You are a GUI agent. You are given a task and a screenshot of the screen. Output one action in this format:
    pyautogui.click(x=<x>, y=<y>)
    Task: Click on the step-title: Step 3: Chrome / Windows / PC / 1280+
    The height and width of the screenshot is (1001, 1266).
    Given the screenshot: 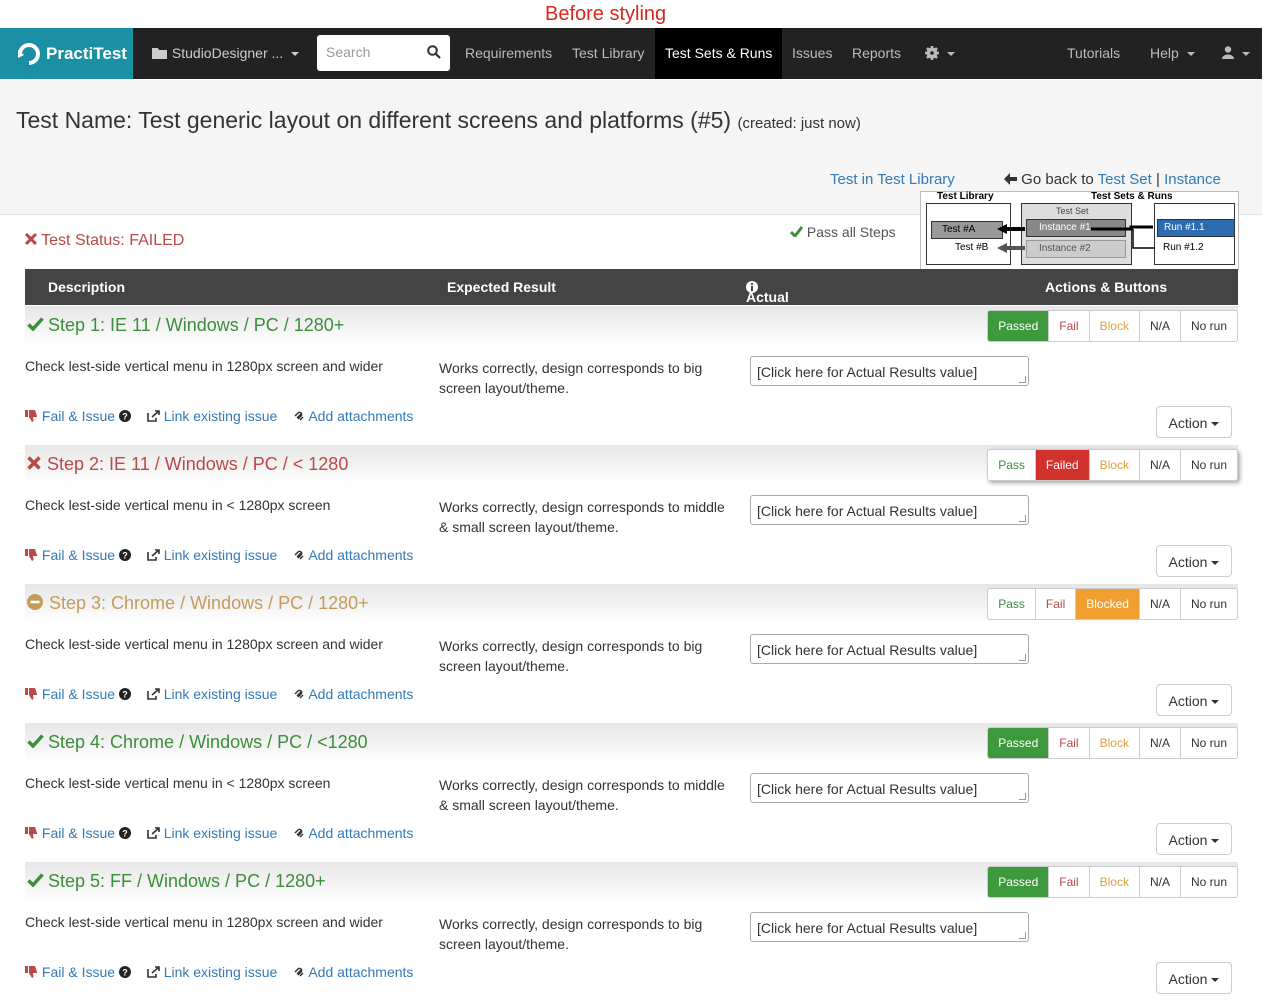 What is the action you would take?
    pyautogui.click(x=198, y=603)
    